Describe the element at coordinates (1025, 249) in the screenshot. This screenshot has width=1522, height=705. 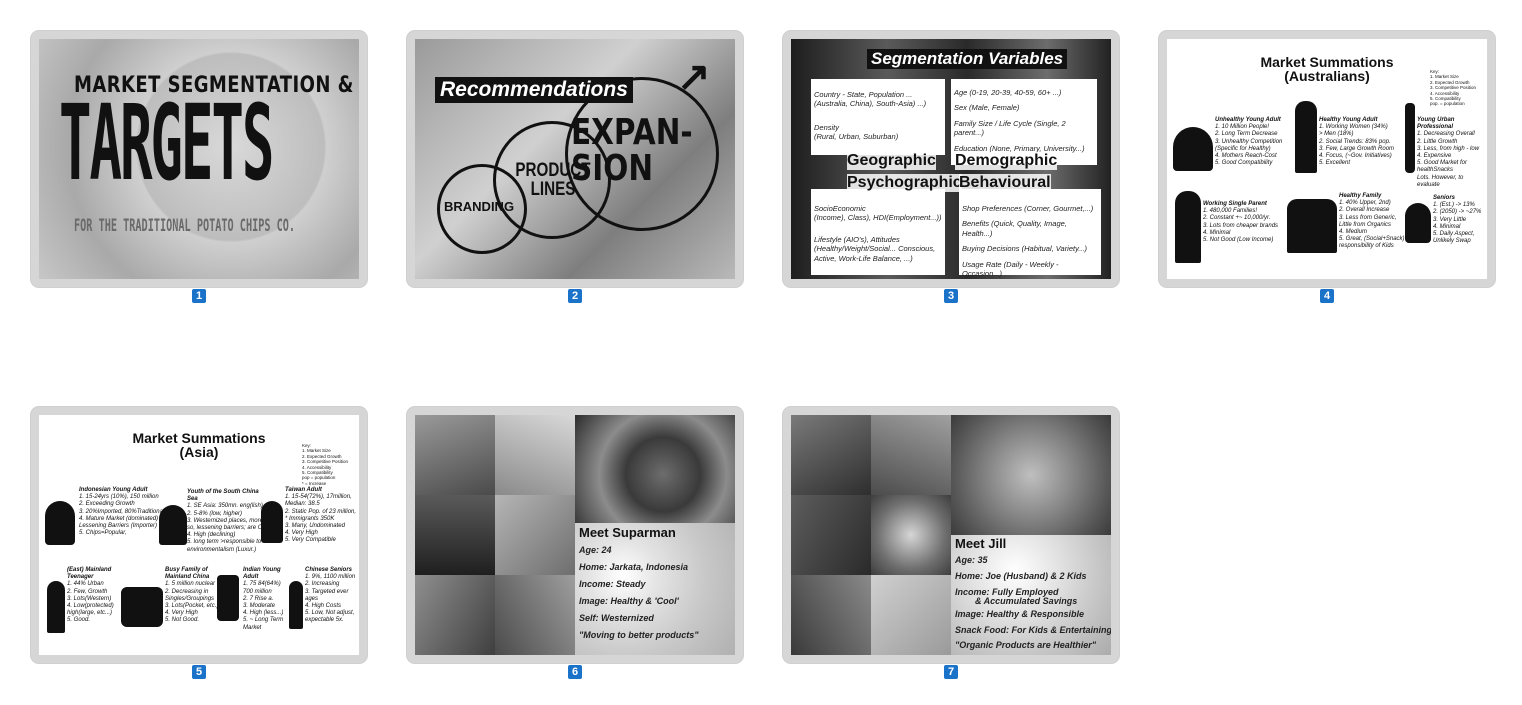
I see `beh-line: Buying Decisions (Habitual, Variety...)` at that location.